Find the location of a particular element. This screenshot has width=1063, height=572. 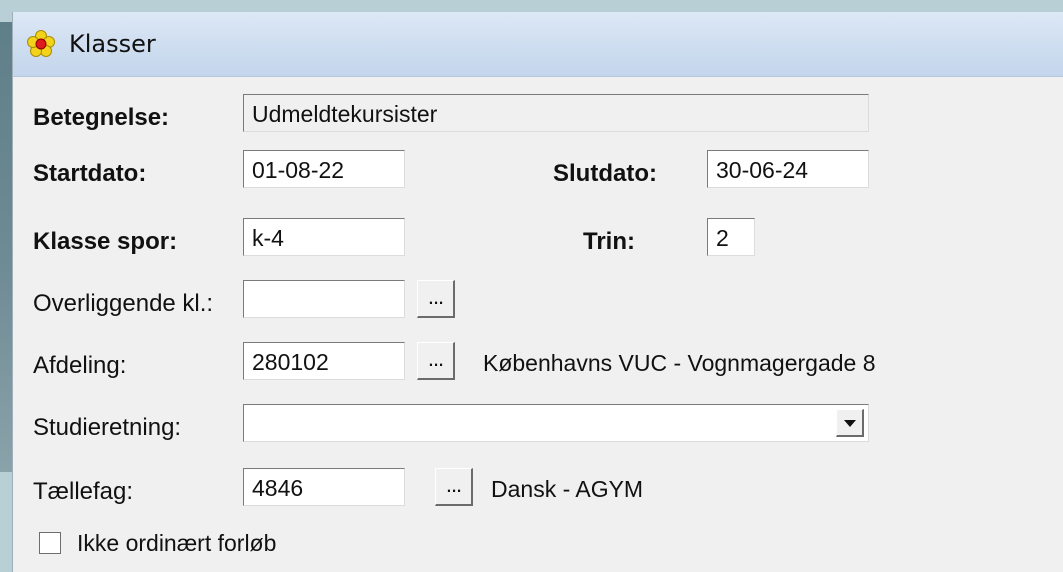

trin-field: 2 is located at coordinates (731, 237).